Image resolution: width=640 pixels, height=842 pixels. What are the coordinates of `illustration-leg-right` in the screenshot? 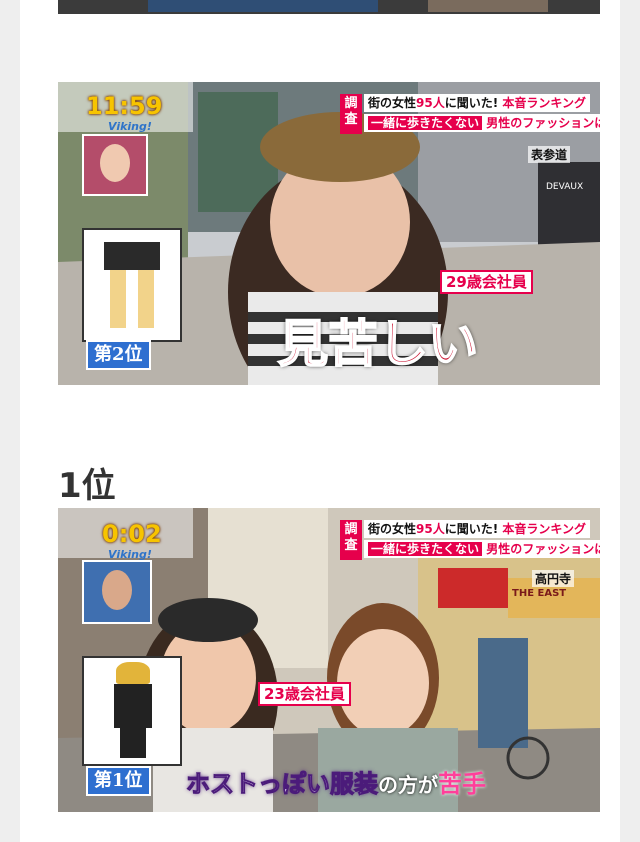 It's located at (146, 299).